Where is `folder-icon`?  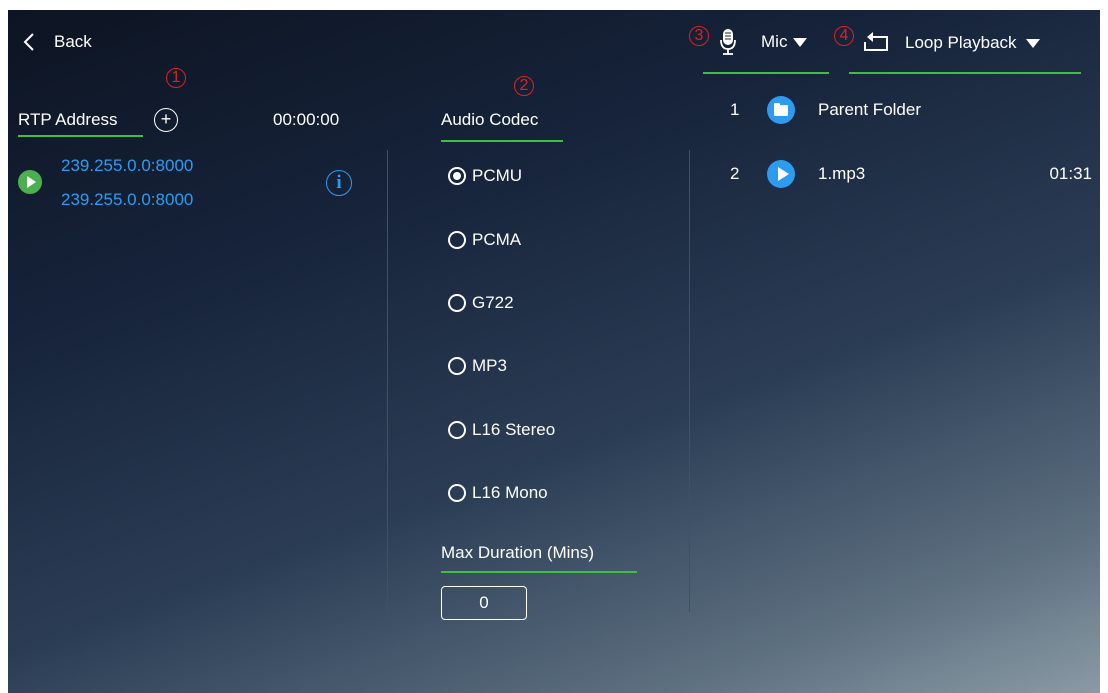 folder-icon is located at coordinates (781, 110).